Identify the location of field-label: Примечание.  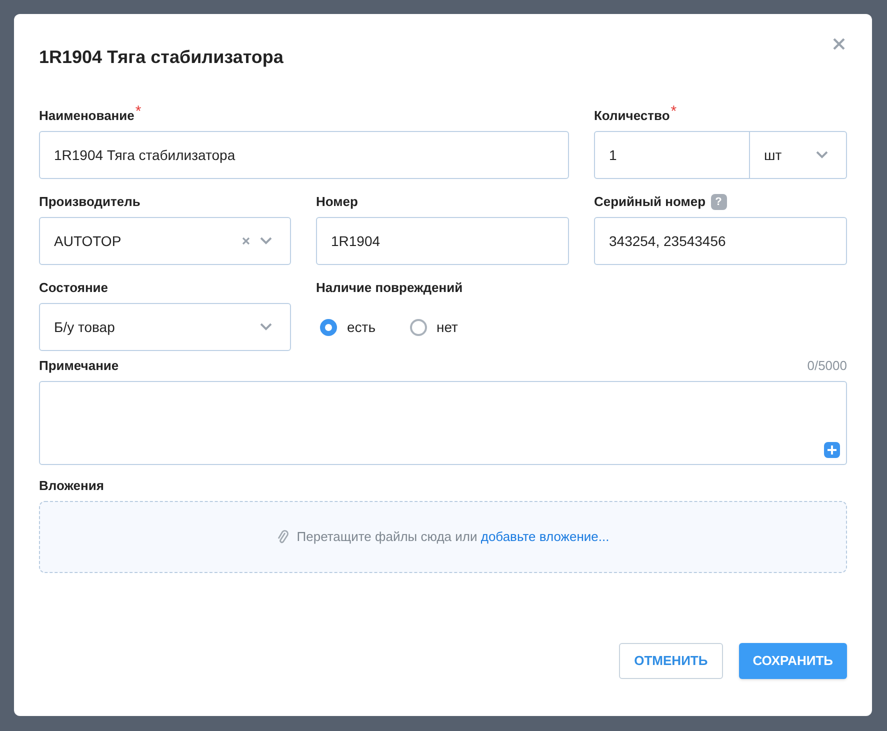
(79, 366).